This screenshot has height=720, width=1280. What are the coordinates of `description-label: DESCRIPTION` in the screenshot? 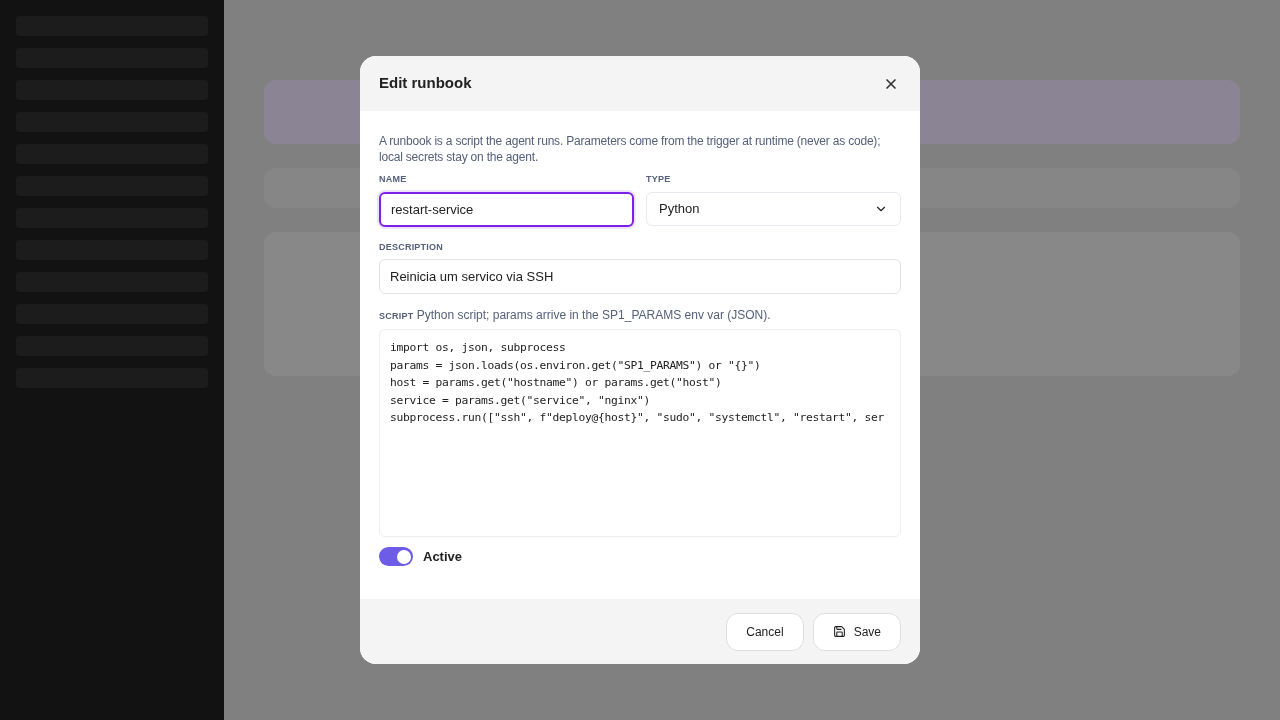 It's located at (411, 247).